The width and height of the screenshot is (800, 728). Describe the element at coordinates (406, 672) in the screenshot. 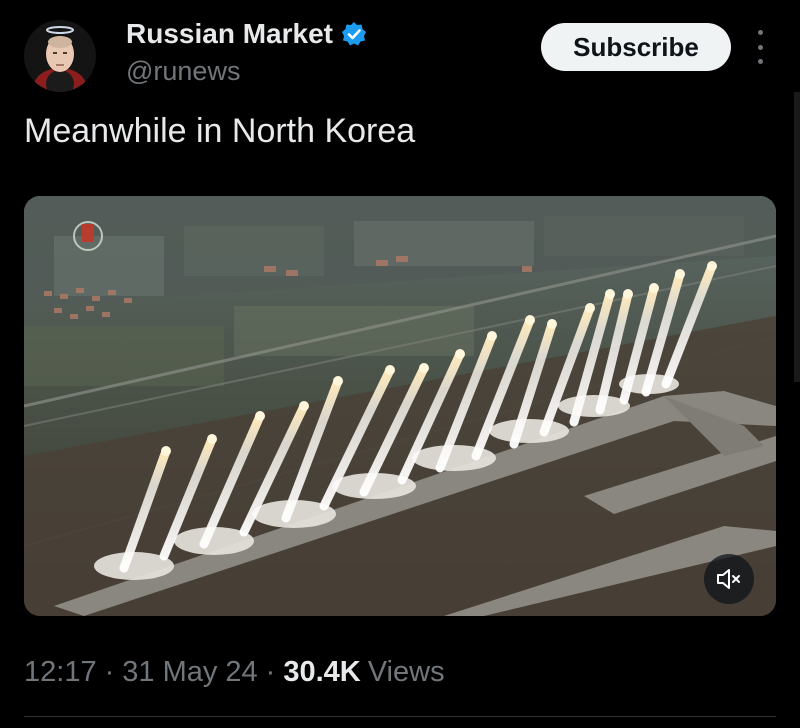

I see `views-label: Views` at that location.